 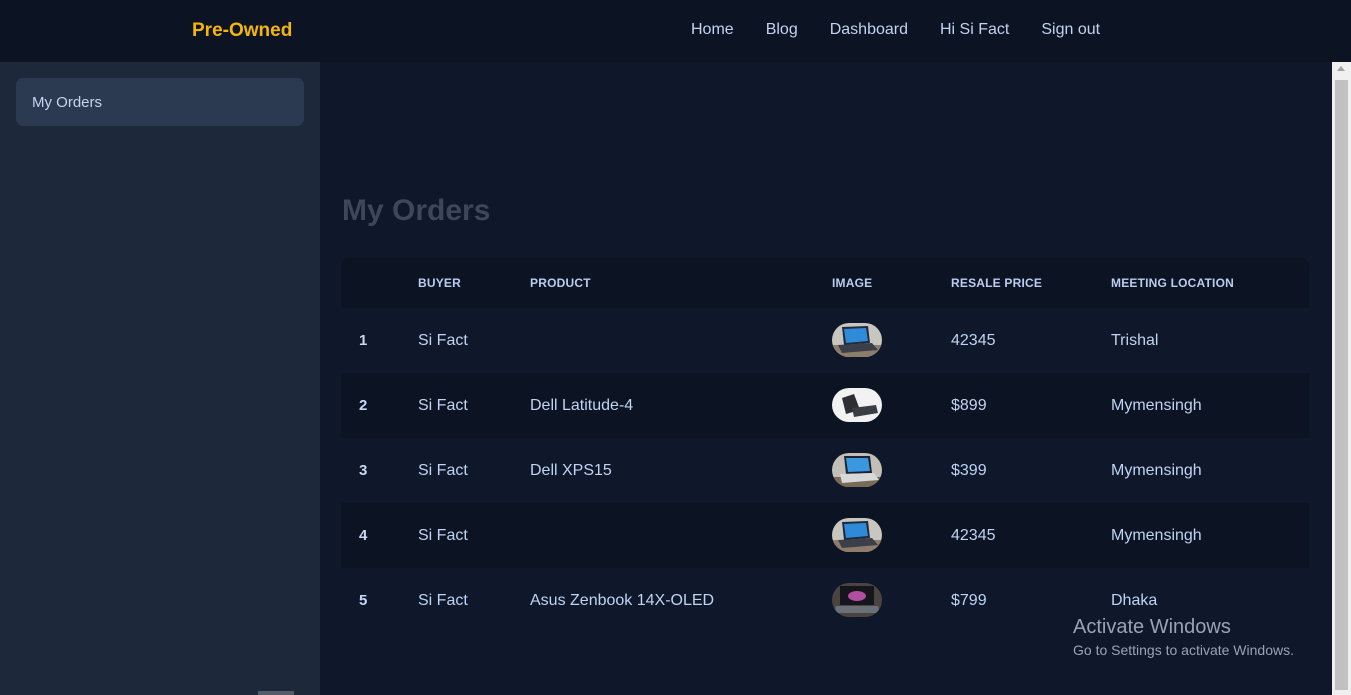 What do you see at coordinates (363, 535) in the screenshot?
I see `row-index: 4` at bounding box center [363, 535].